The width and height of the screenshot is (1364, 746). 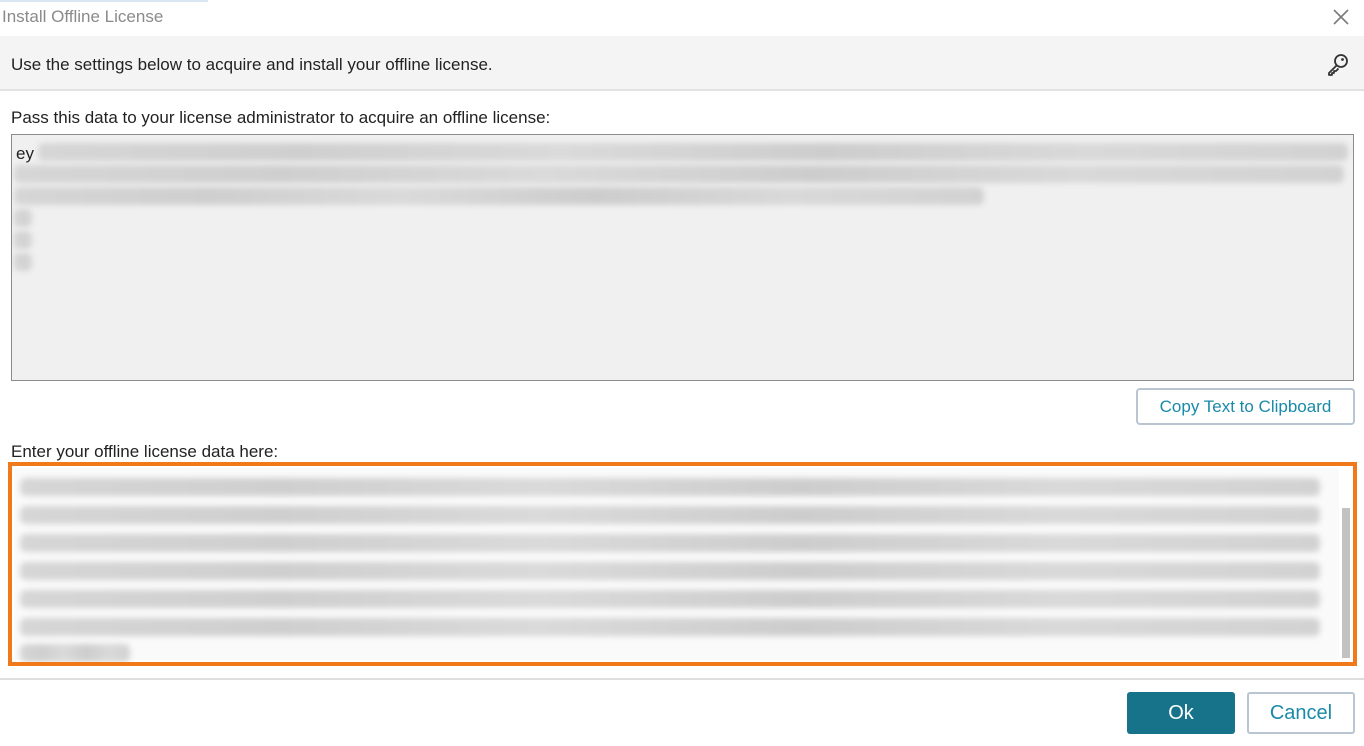 What do you see at coordinates (1245, 406) in the screenshot?
I see `copy-text-to-clipboard-button: Copy Text to Clipboard` at bounding box center [1245, 406].